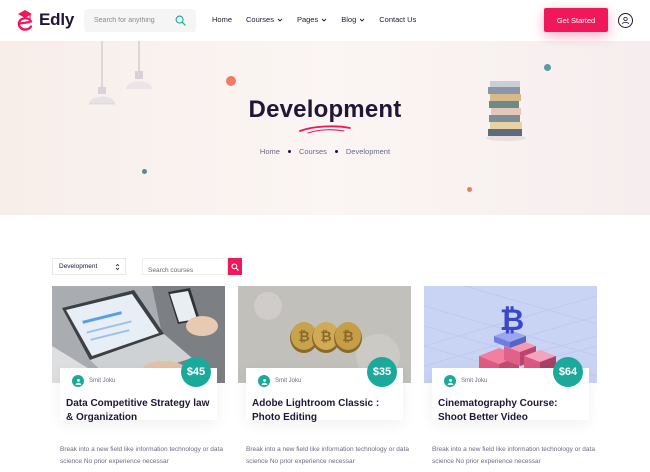 Image resolution: width=650 pixels, height=472 pixels. What do you see at coordinates (25, 20) in the screenshot?
I see `logo-icon` at bounding box center [25, 20].